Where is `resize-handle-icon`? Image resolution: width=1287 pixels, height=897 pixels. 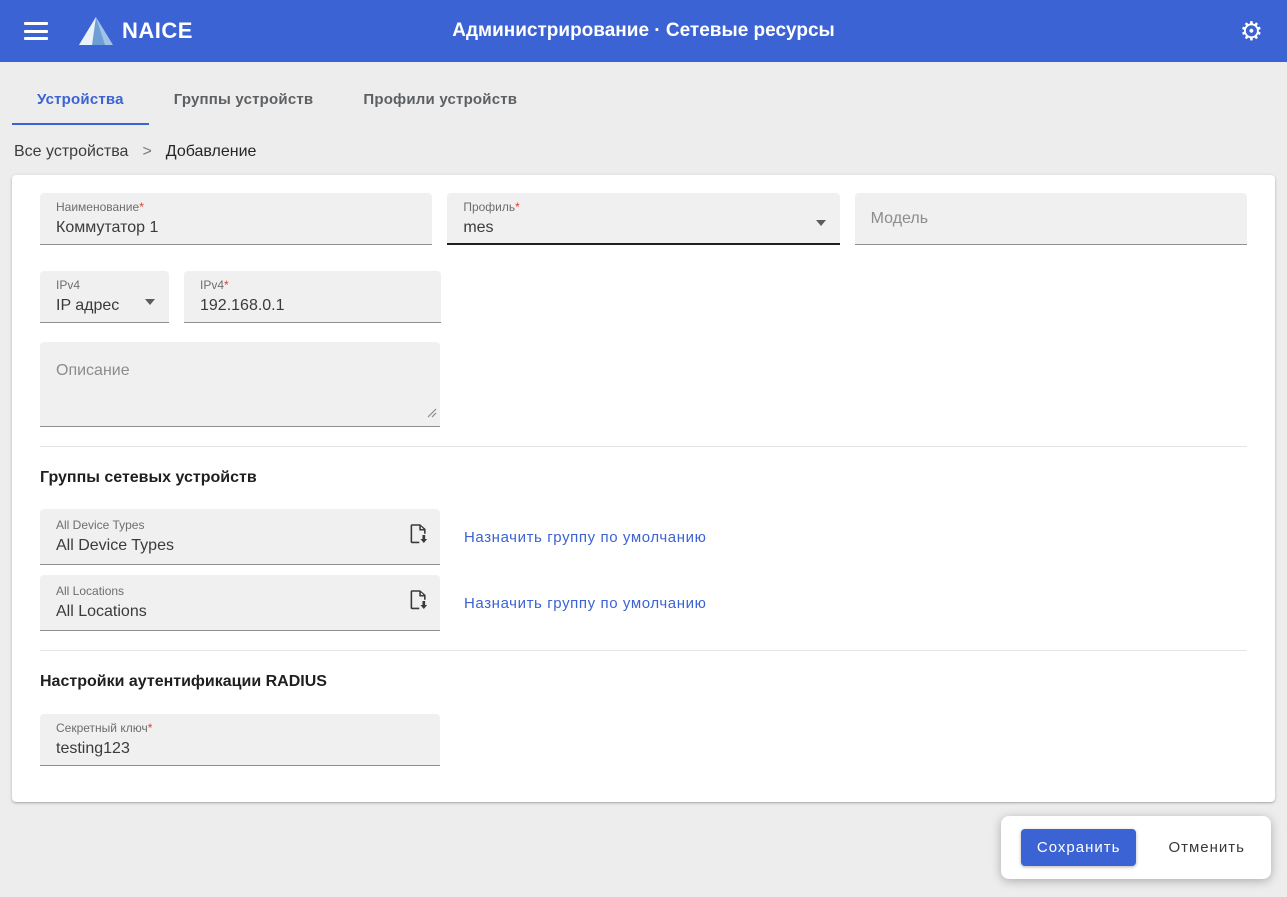
resize-handle-icon is located at coordinates (432, 414).